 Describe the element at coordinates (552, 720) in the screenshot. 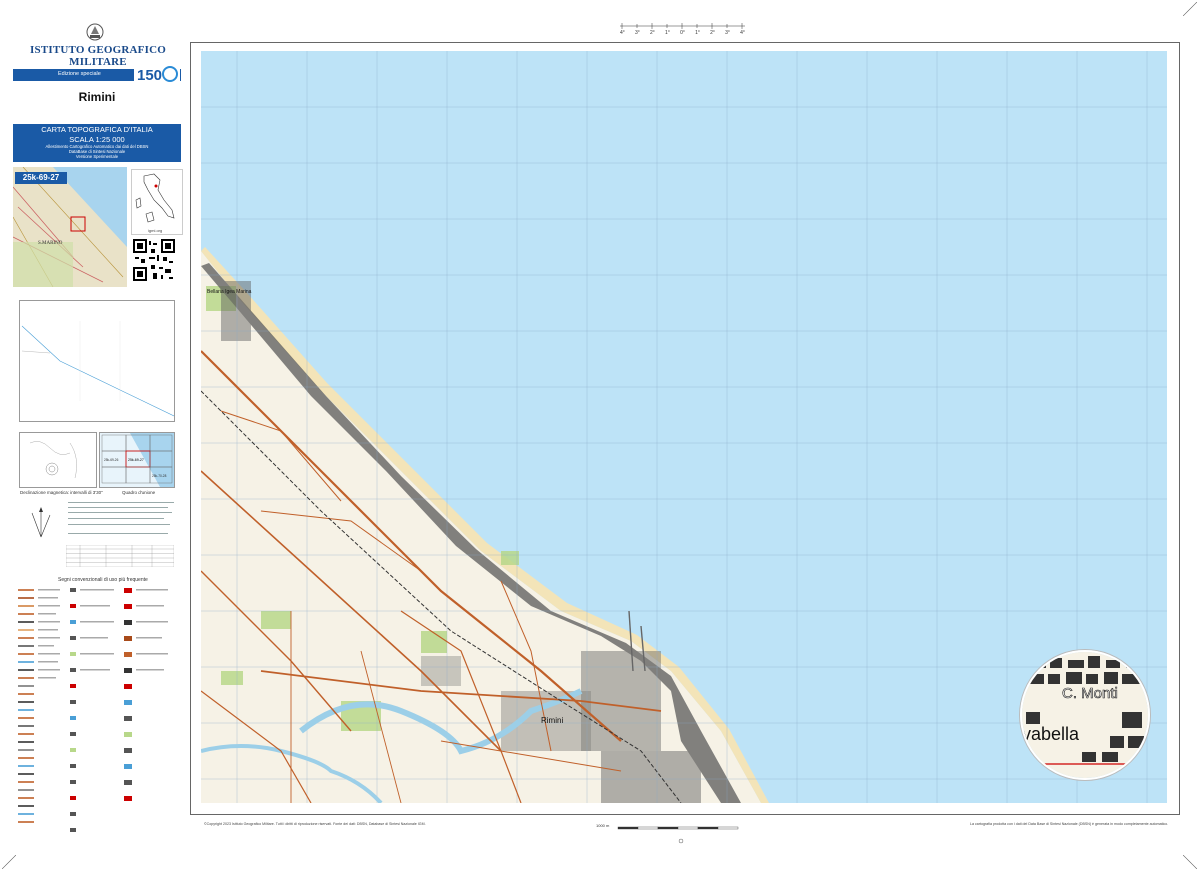

I see `city-label: Rimini` at that location.